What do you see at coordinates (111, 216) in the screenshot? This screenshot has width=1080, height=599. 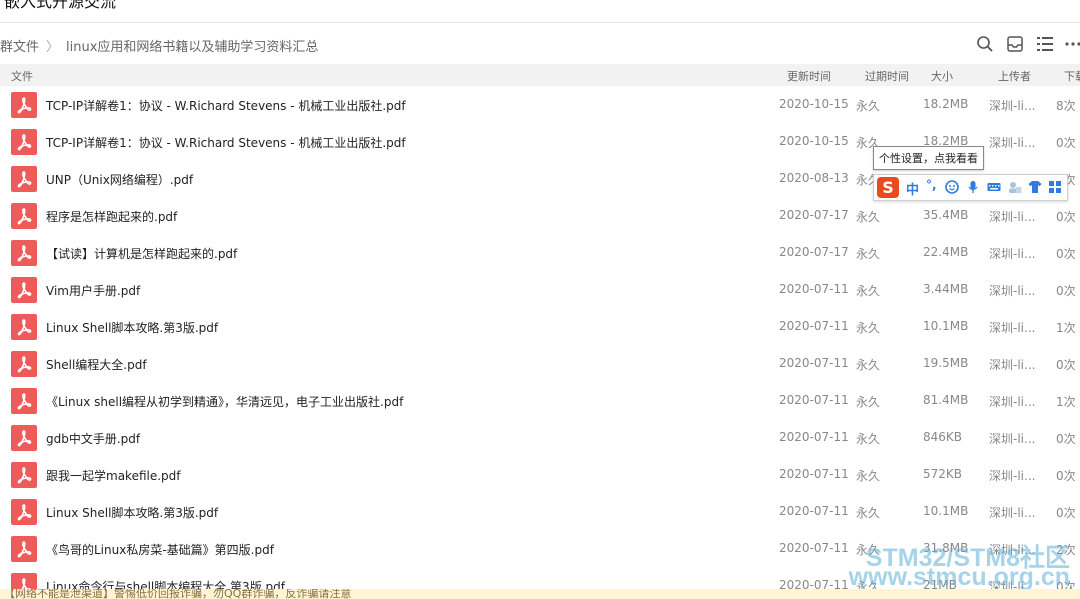 I see `row-file-name: 程序是怎样跑起来的.pdf` at bounding box center [111, 216].